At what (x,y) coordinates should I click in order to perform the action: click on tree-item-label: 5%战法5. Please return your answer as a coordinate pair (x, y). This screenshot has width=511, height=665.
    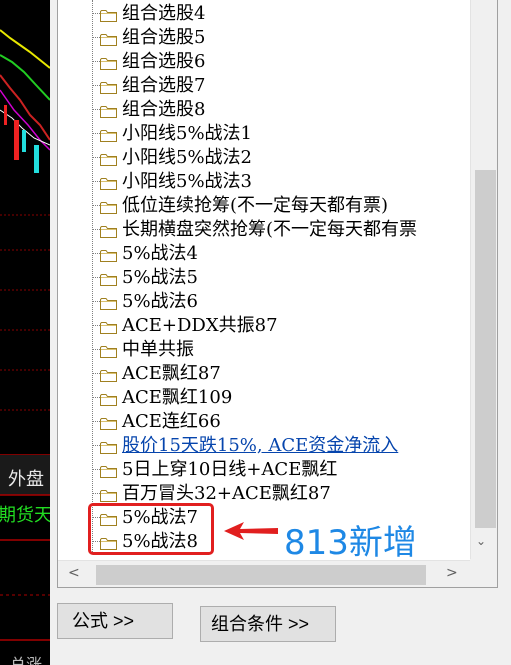
    Looking at the image, I should click on (160, 277).